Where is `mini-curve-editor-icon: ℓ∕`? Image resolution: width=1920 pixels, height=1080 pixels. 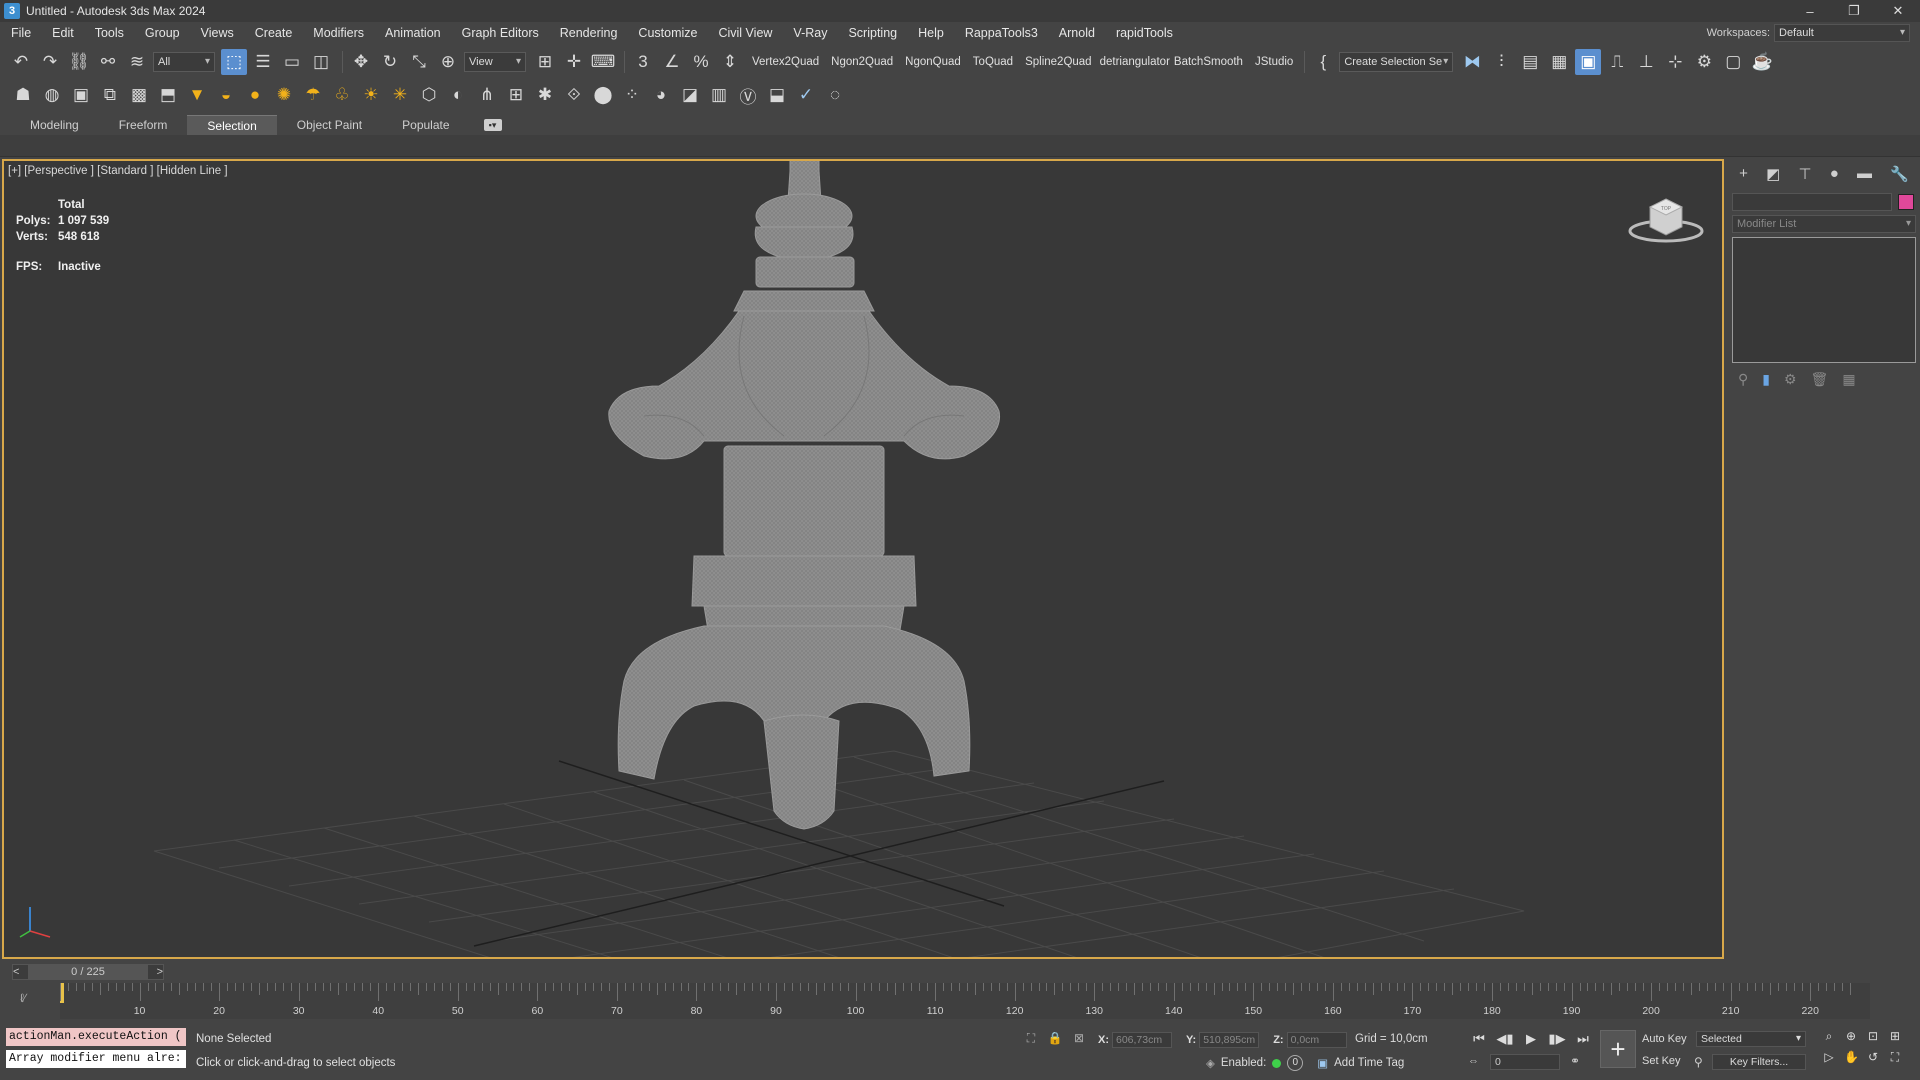
mini-curve-editor-icon: ℓ∕ is located at coordinates (23, 998).